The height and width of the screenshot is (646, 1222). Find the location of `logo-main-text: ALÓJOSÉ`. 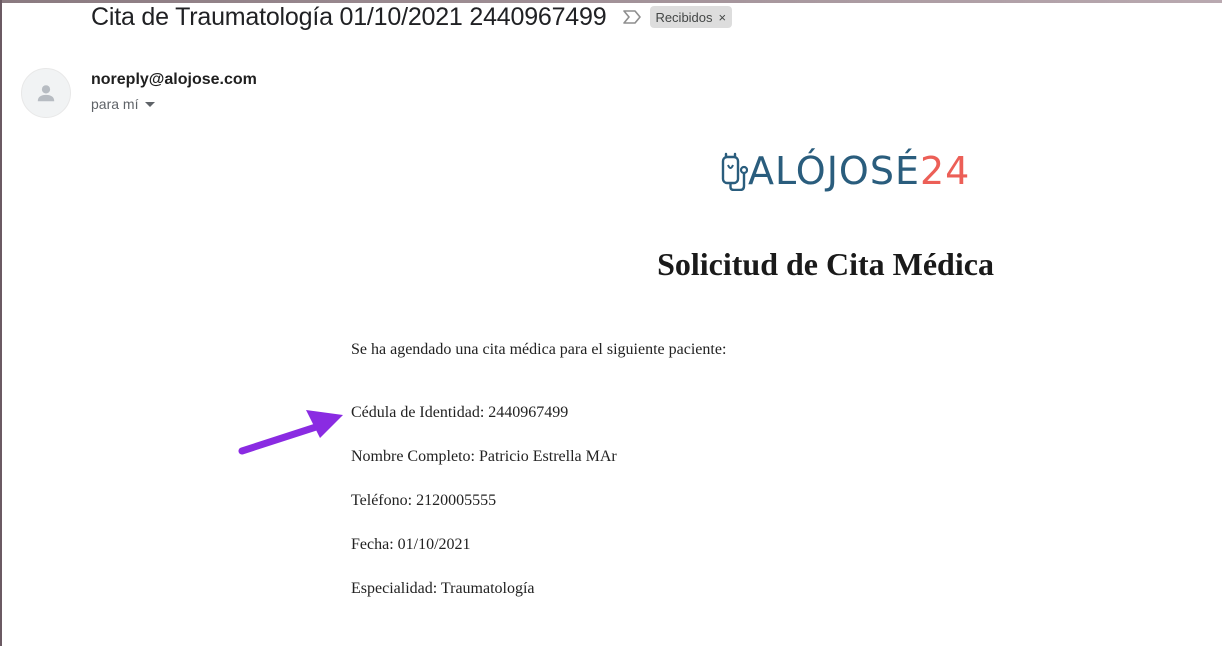

logo-main-text: ALÓJOSÉ is located at coordinates (834, 171).